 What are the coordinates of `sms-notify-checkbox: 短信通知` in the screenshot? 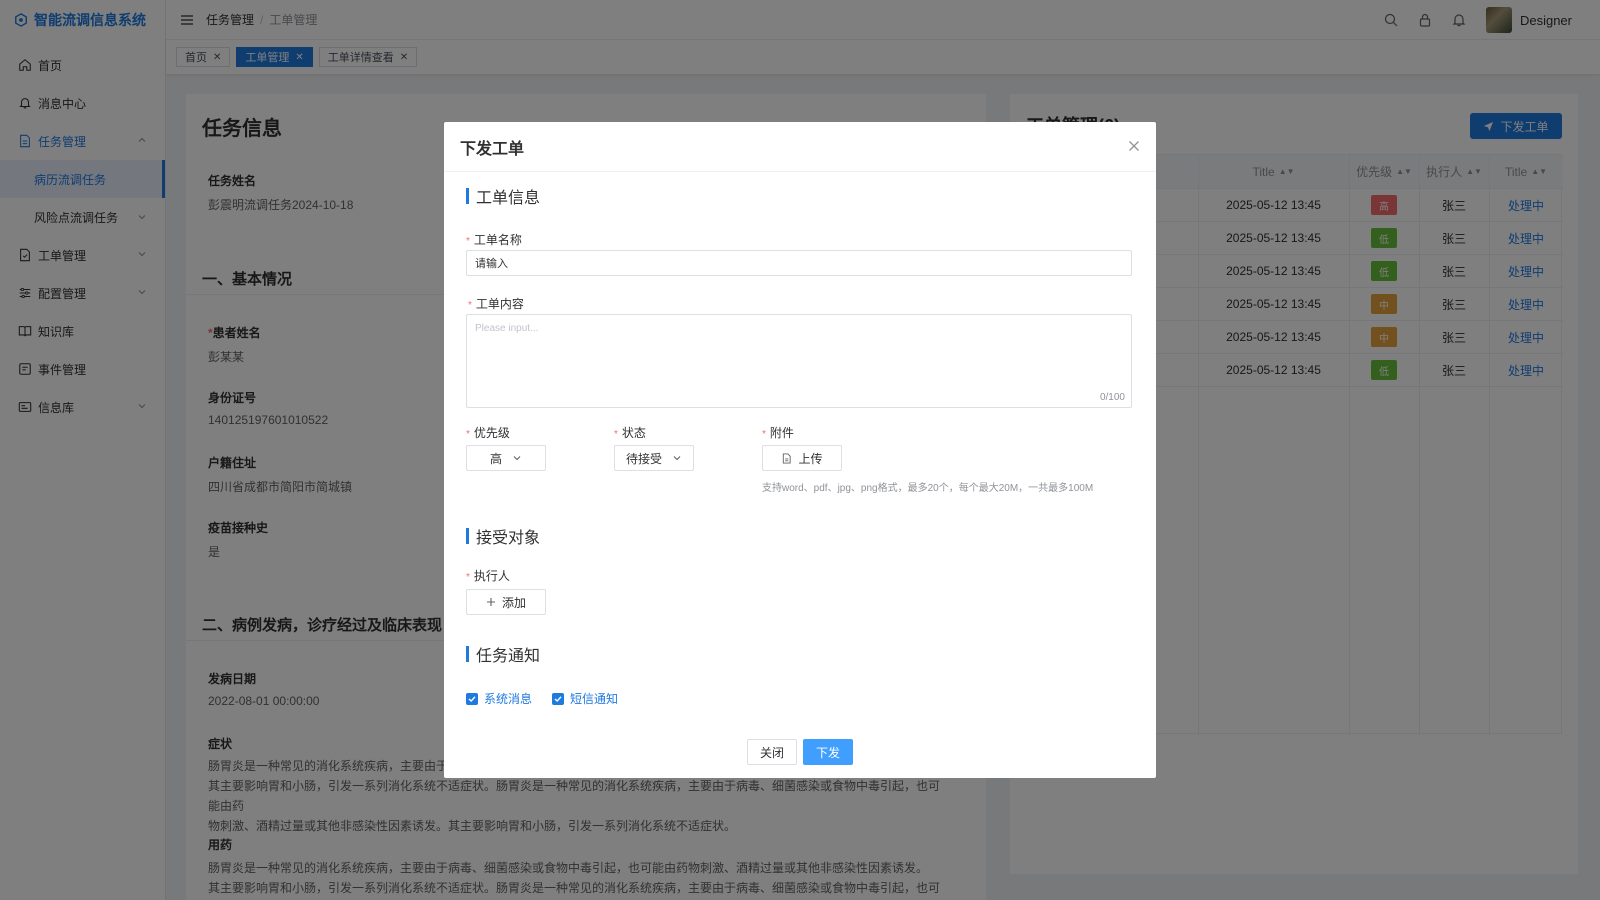 It's located at (585, 698).